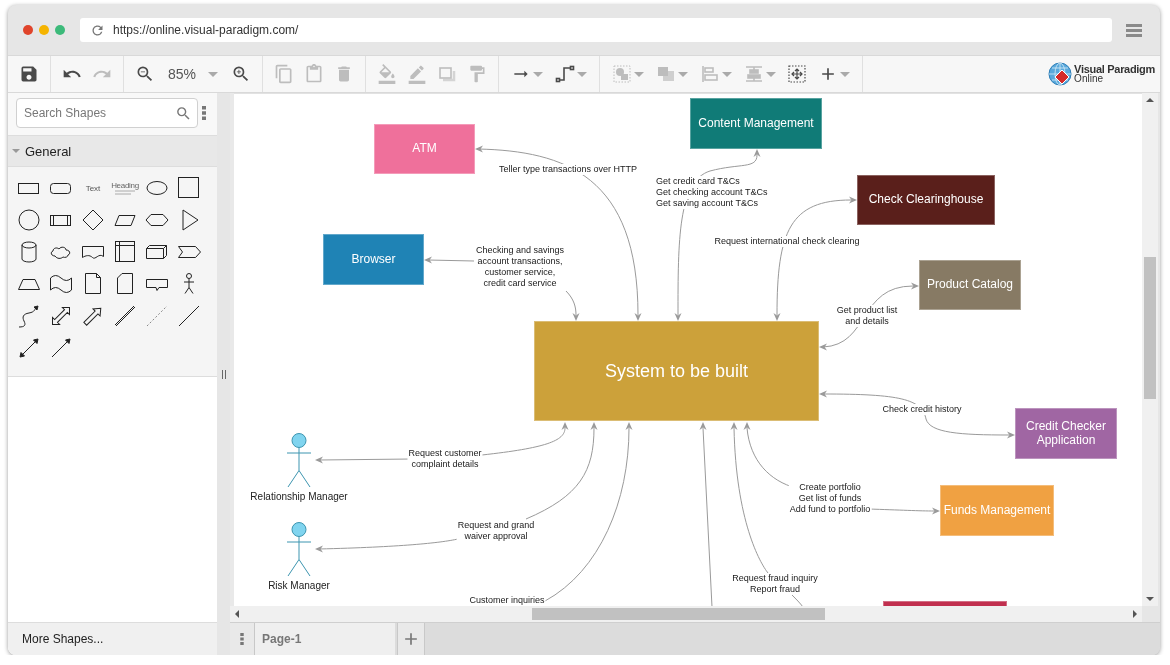  I want to click on connector-label: Check credit history, so click(922, 409).